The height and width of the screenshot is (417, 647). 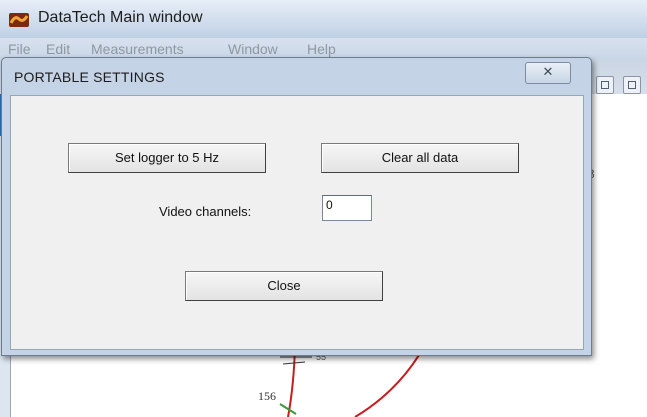 I want to click on dialog-close-button: ✕, so click(x=548, y=73).